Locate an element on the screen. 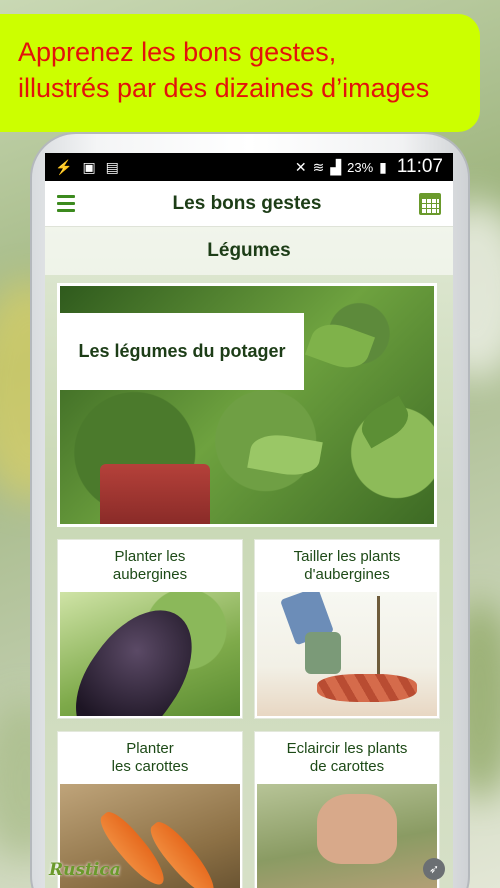 Image resolution: width=500 pixels, height=888 pixels. app-title: Les bons gestes is located at coordinates (247, 203).